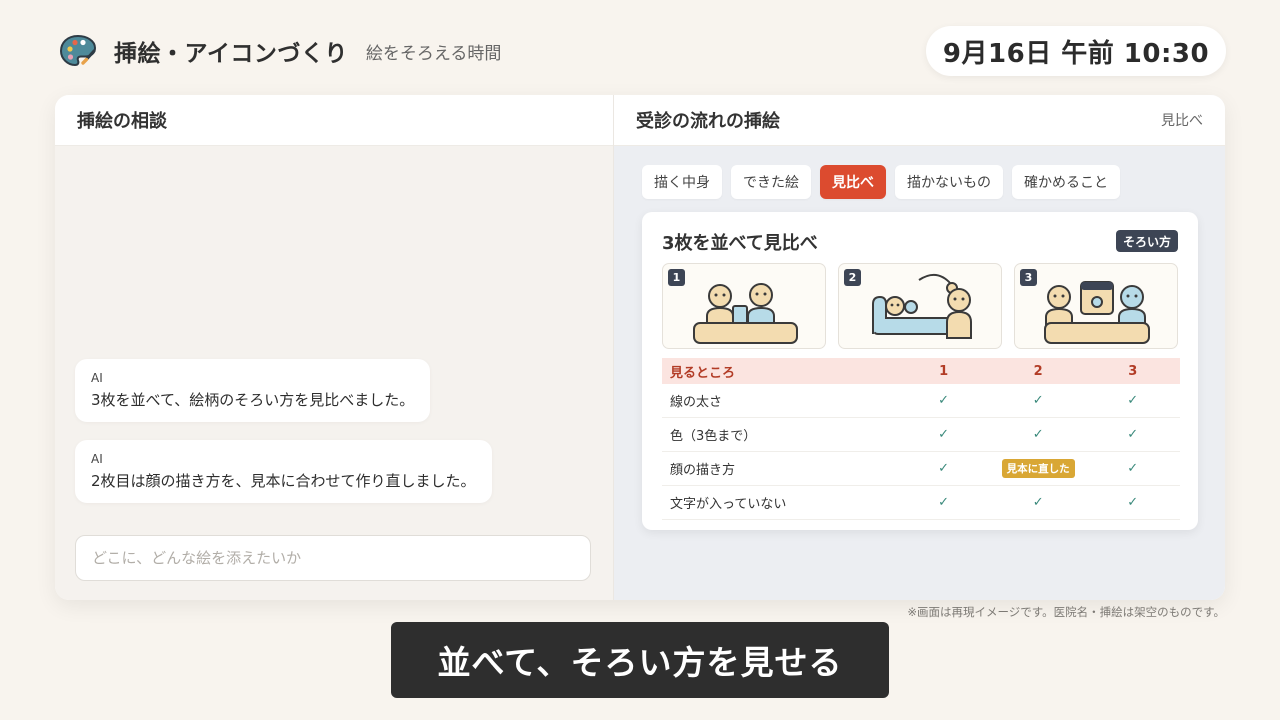  What do you see at coordinates (852, 277) in the screenshot?
I see `thumbnail-number: 2` at bounding box center [852, 277].